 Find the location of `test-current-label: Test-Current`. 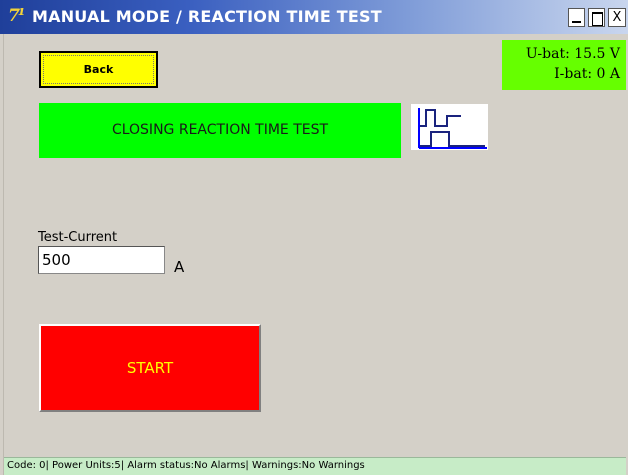

test-current-label: Test-Current is located at coordinates (78, 237).